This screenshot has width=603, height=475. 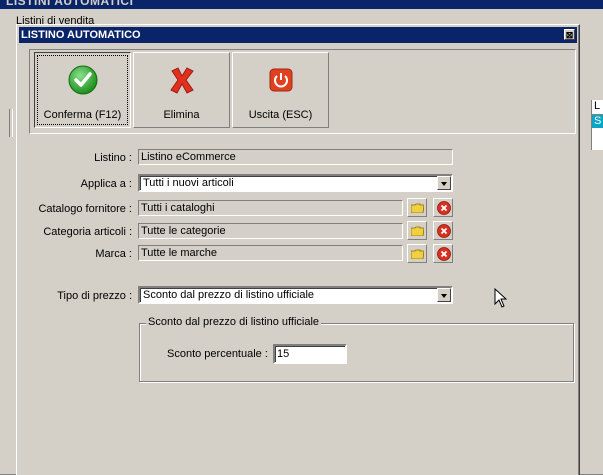 I want to click on categoria-articoli-label: Categoria articoli :, so click(x=87, y=232).